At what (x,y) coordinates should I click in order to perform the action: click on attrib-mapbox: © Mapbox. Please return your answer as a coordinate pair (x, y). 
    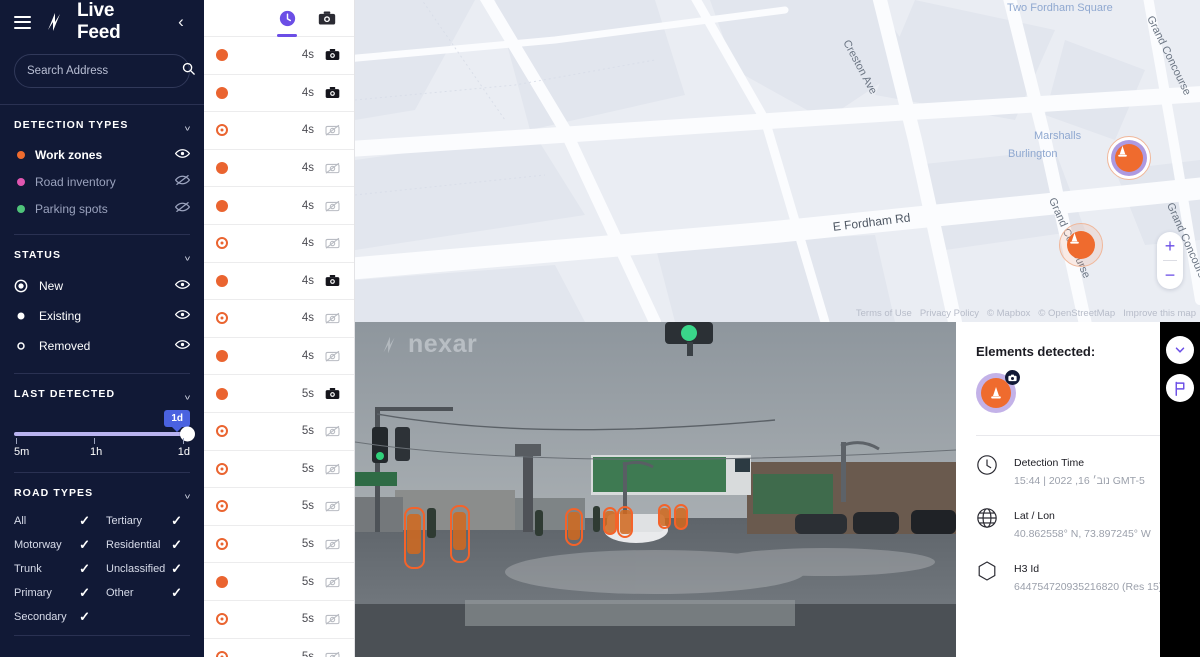
    Looking at the image, I should click on (1008, 313).